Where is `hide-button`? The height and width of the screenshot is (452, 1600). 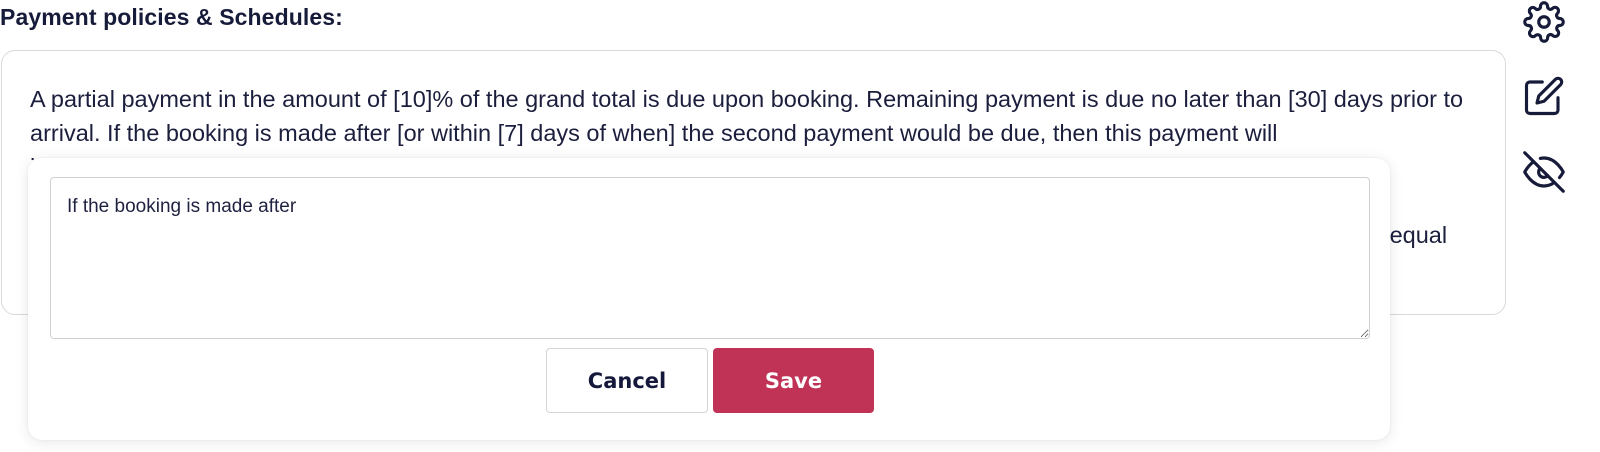 hide-button is located at coordinates (1544, 174).